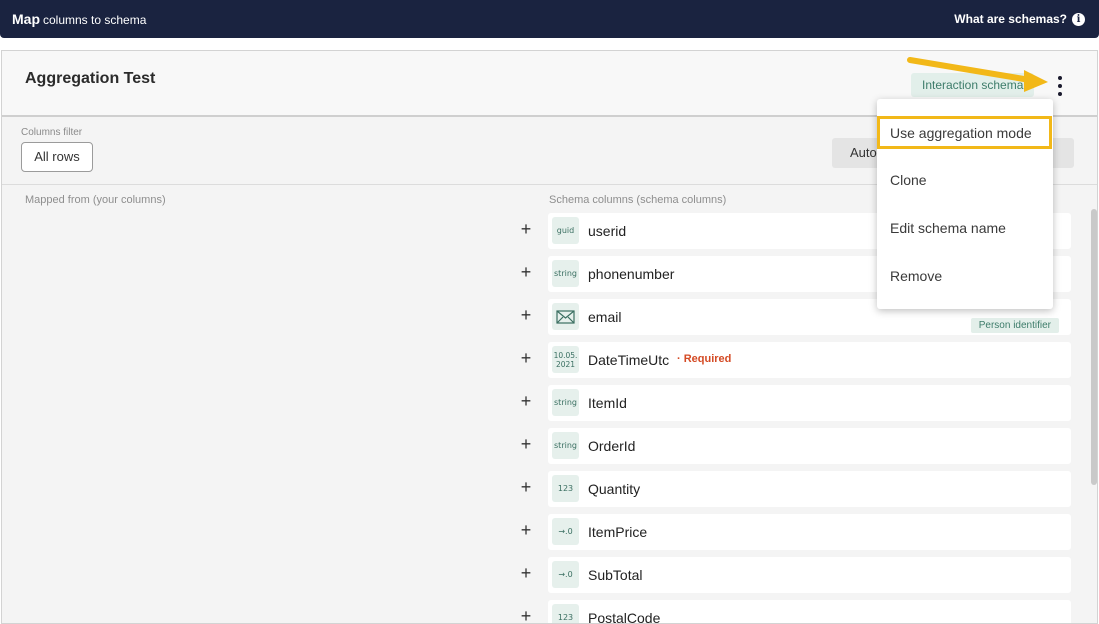 Image resolution: width=1099 pixels, height=624 pixels. I want to click on right-column-header: Schema columns (schema columns), so click(638, 200).